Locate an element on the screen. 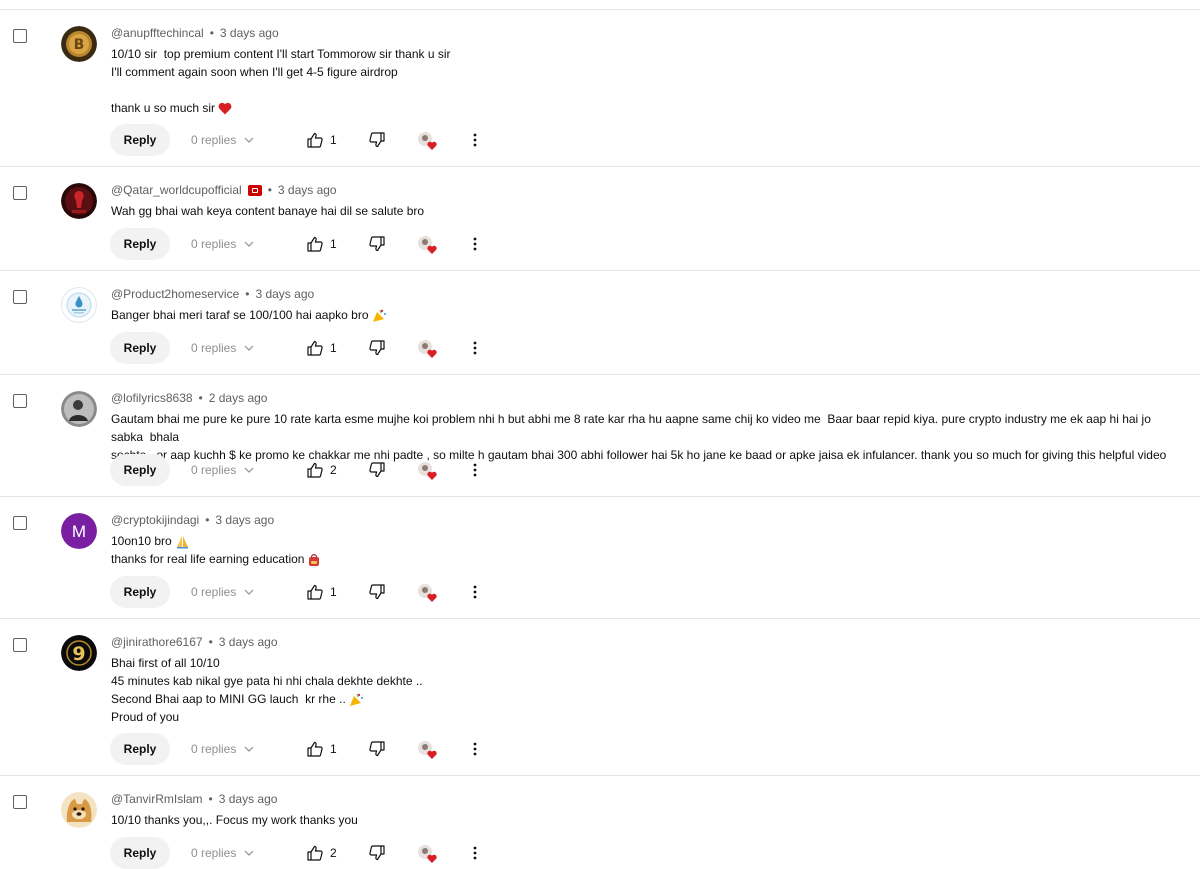  author-name: @anupfftechincal is located at coordinates (157, 33).